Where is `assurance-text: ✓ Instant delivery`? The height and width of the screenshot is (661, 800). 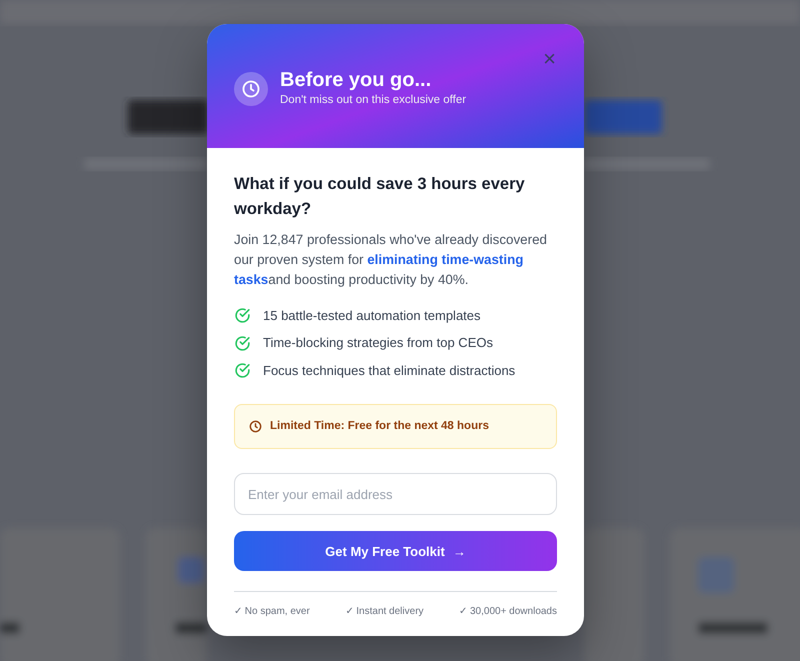
assurance-text: ✓ Instant delivery is located at coordinates (384, 611).